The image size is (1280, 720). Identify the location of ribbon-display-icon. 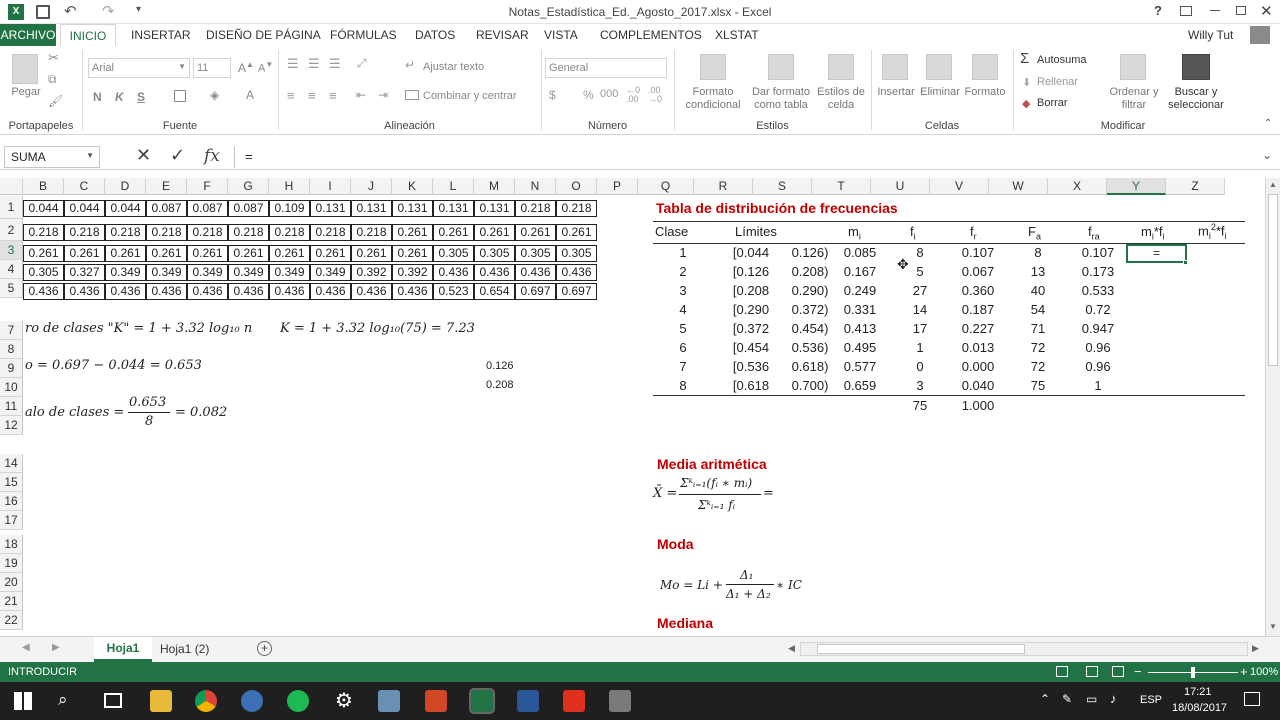
(1186, 11).